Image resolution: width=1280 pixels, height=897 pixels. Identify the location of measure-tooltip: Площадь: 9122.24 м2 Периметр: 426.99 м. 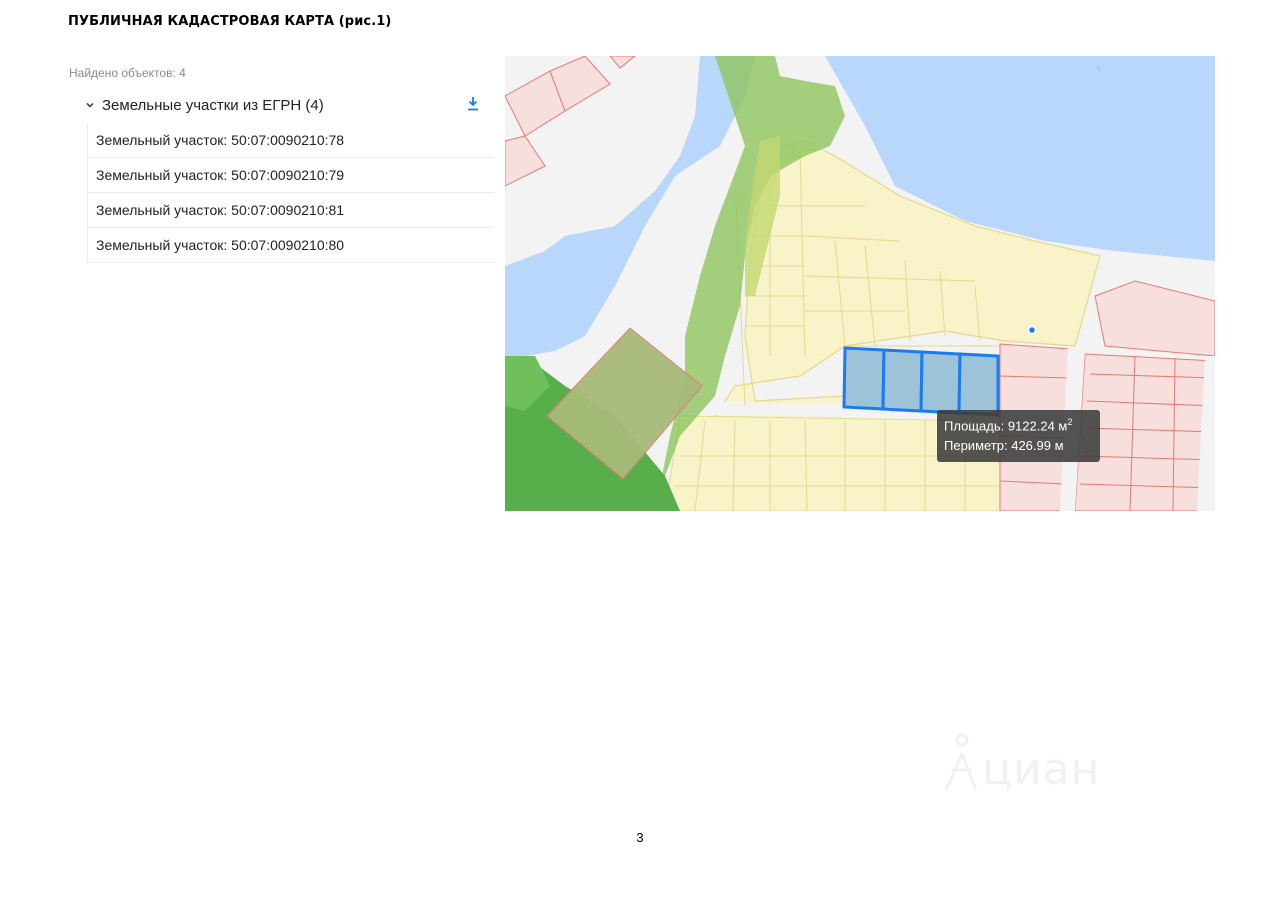
(1018, 436).